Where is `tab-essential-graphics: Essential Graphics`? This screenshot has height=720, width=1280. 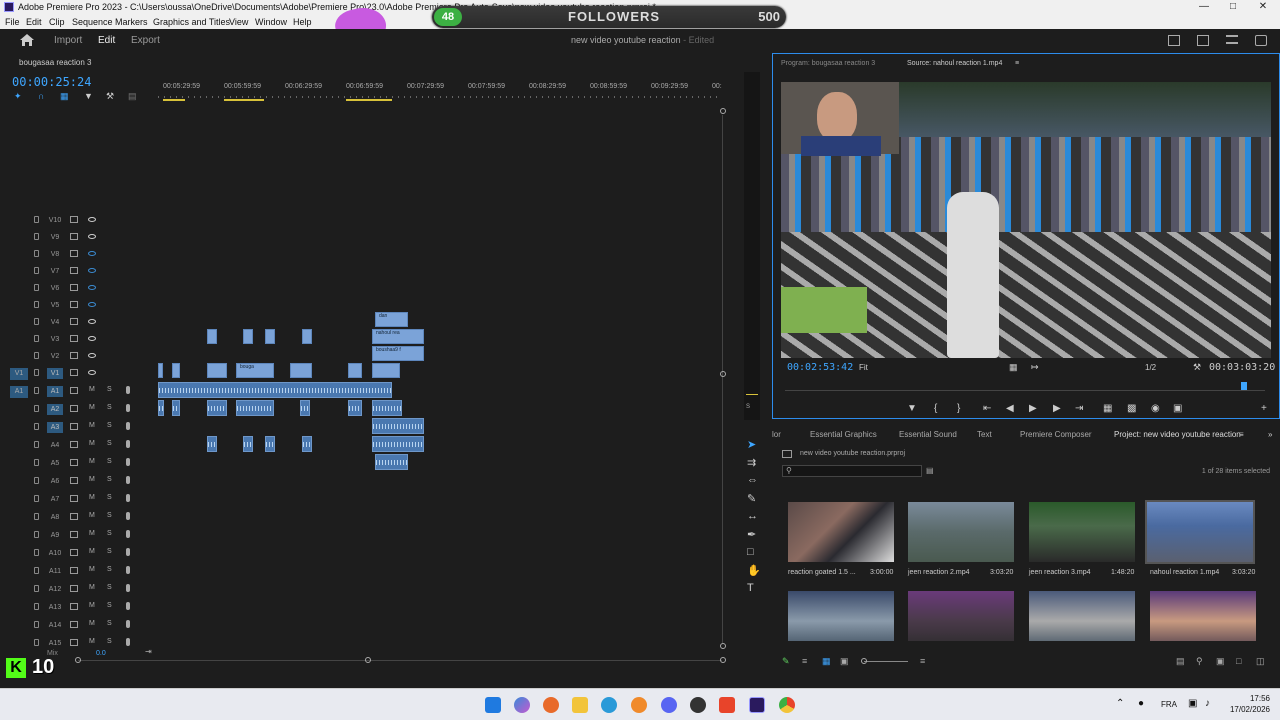 tab-essential-graphics: Essential Graphics is located at coordinates (843, 434).